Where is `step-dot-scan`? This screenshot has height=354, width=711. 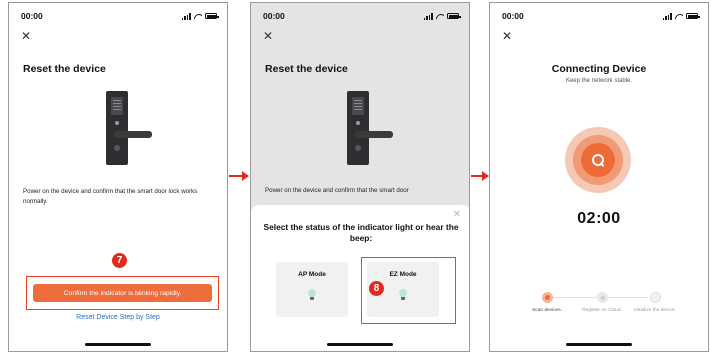
step-dot-scan is located at coordinates (547, 297).